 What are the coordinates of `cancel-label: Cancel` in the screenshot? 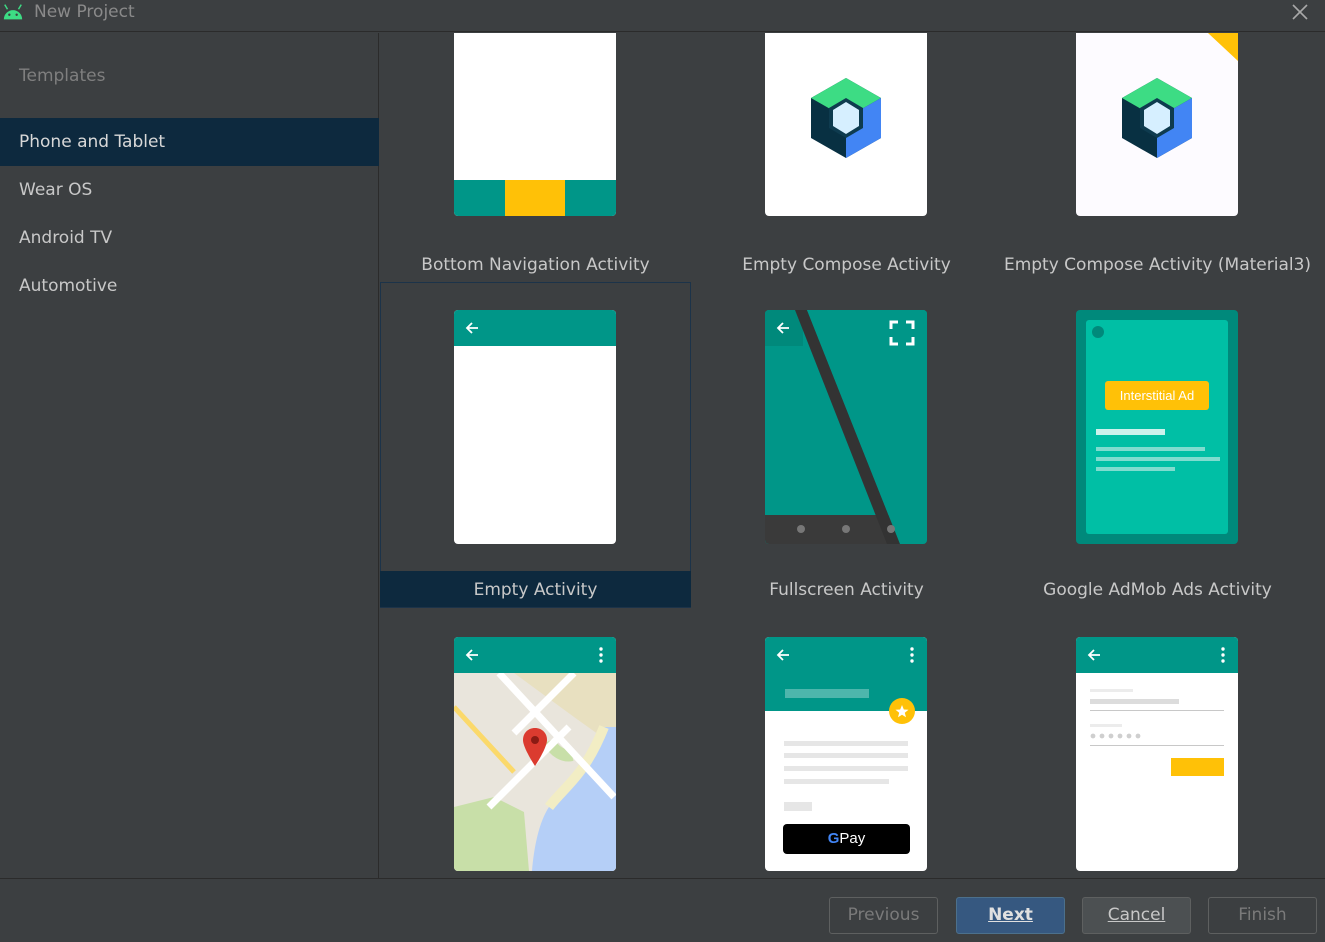 It's located at (1136, 915).